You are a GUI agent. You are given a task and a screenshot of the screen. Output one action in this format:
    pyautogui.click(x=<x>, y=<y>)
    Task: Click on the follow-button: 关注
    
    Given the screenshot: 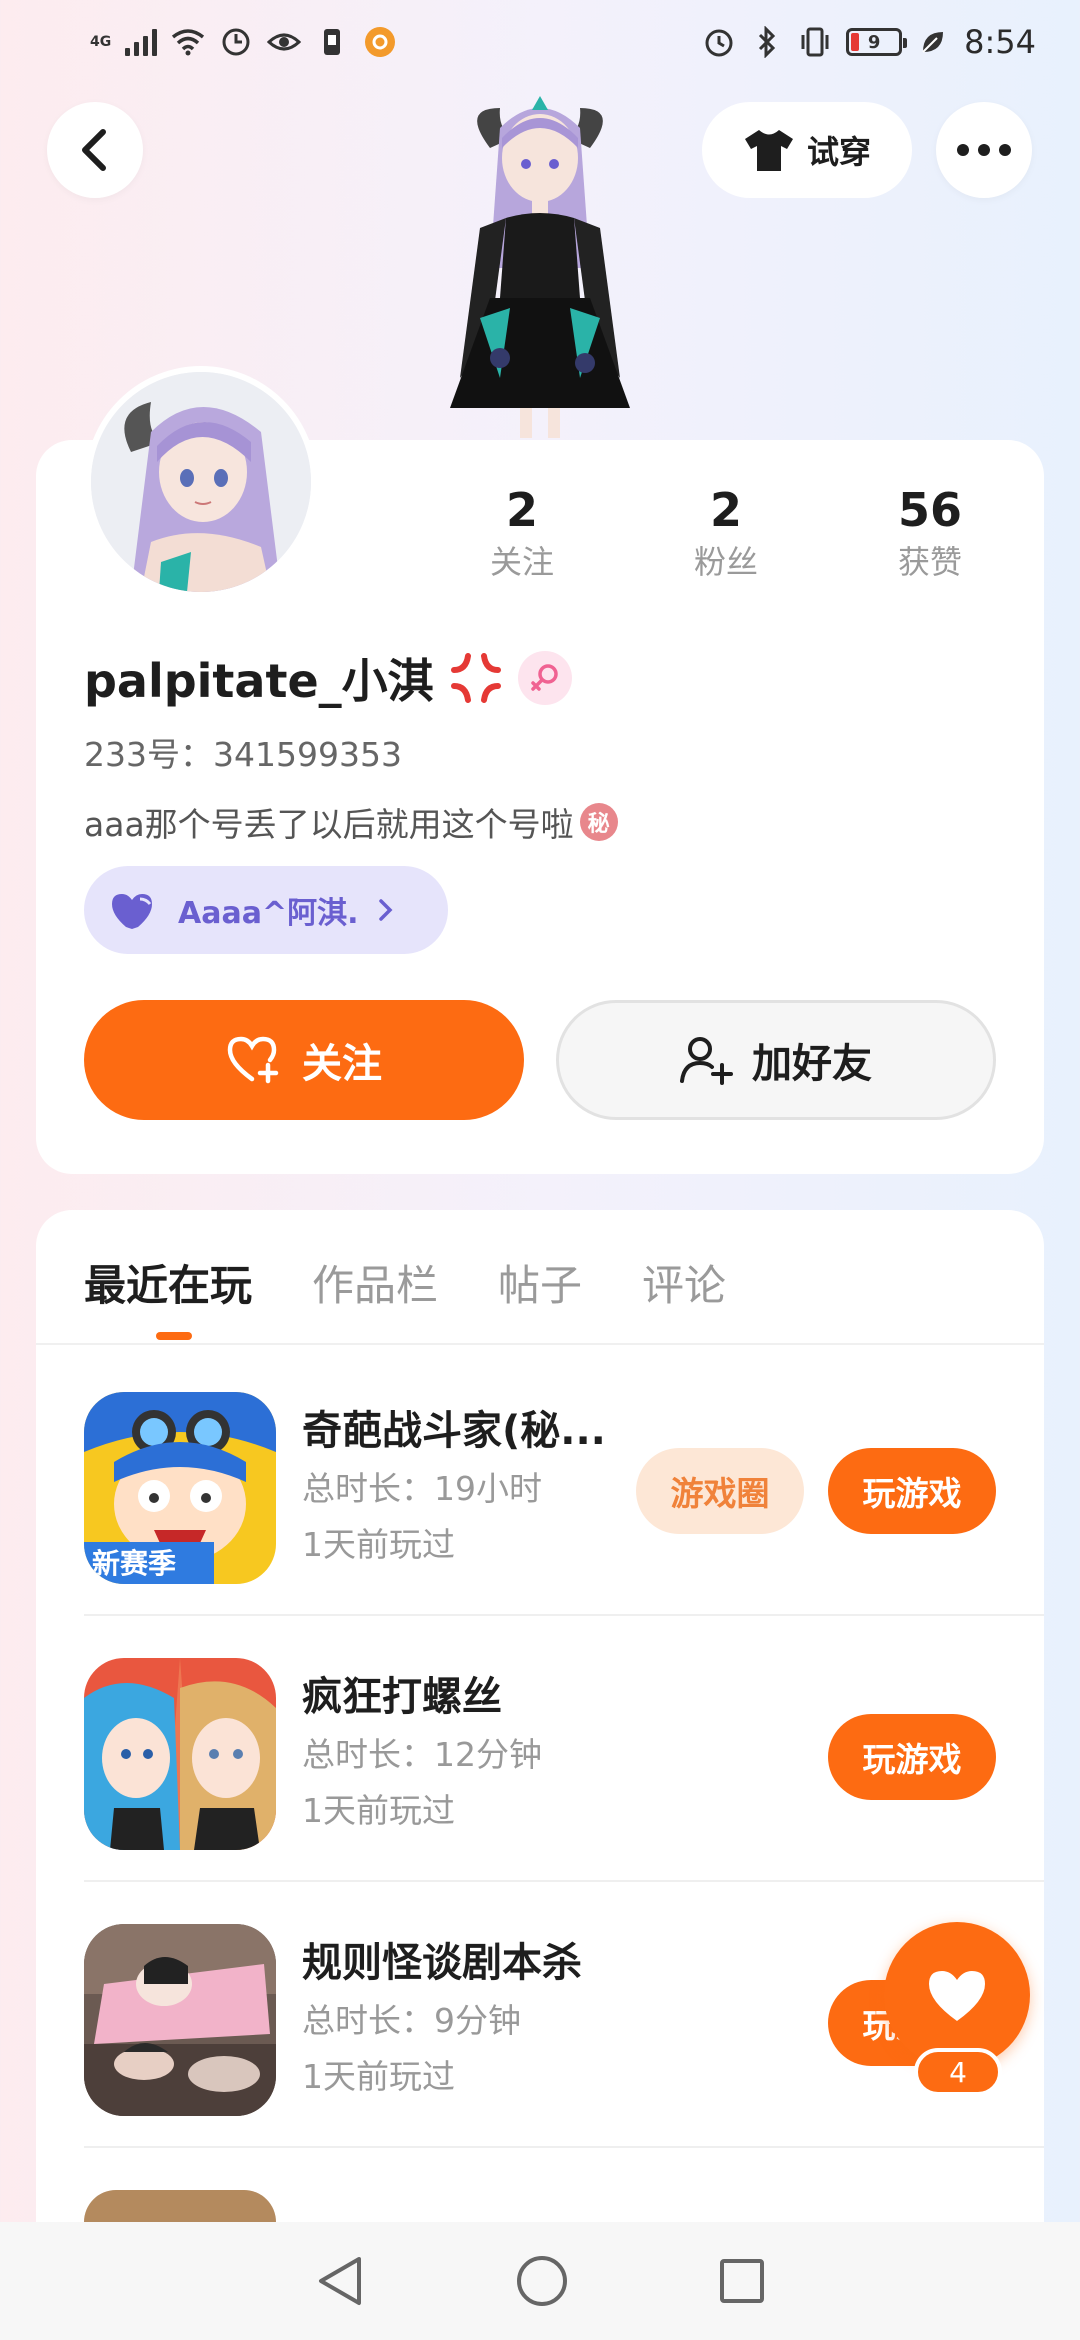 What is the action you would take?
    pyautogui.click(x=304, y=1060)
    